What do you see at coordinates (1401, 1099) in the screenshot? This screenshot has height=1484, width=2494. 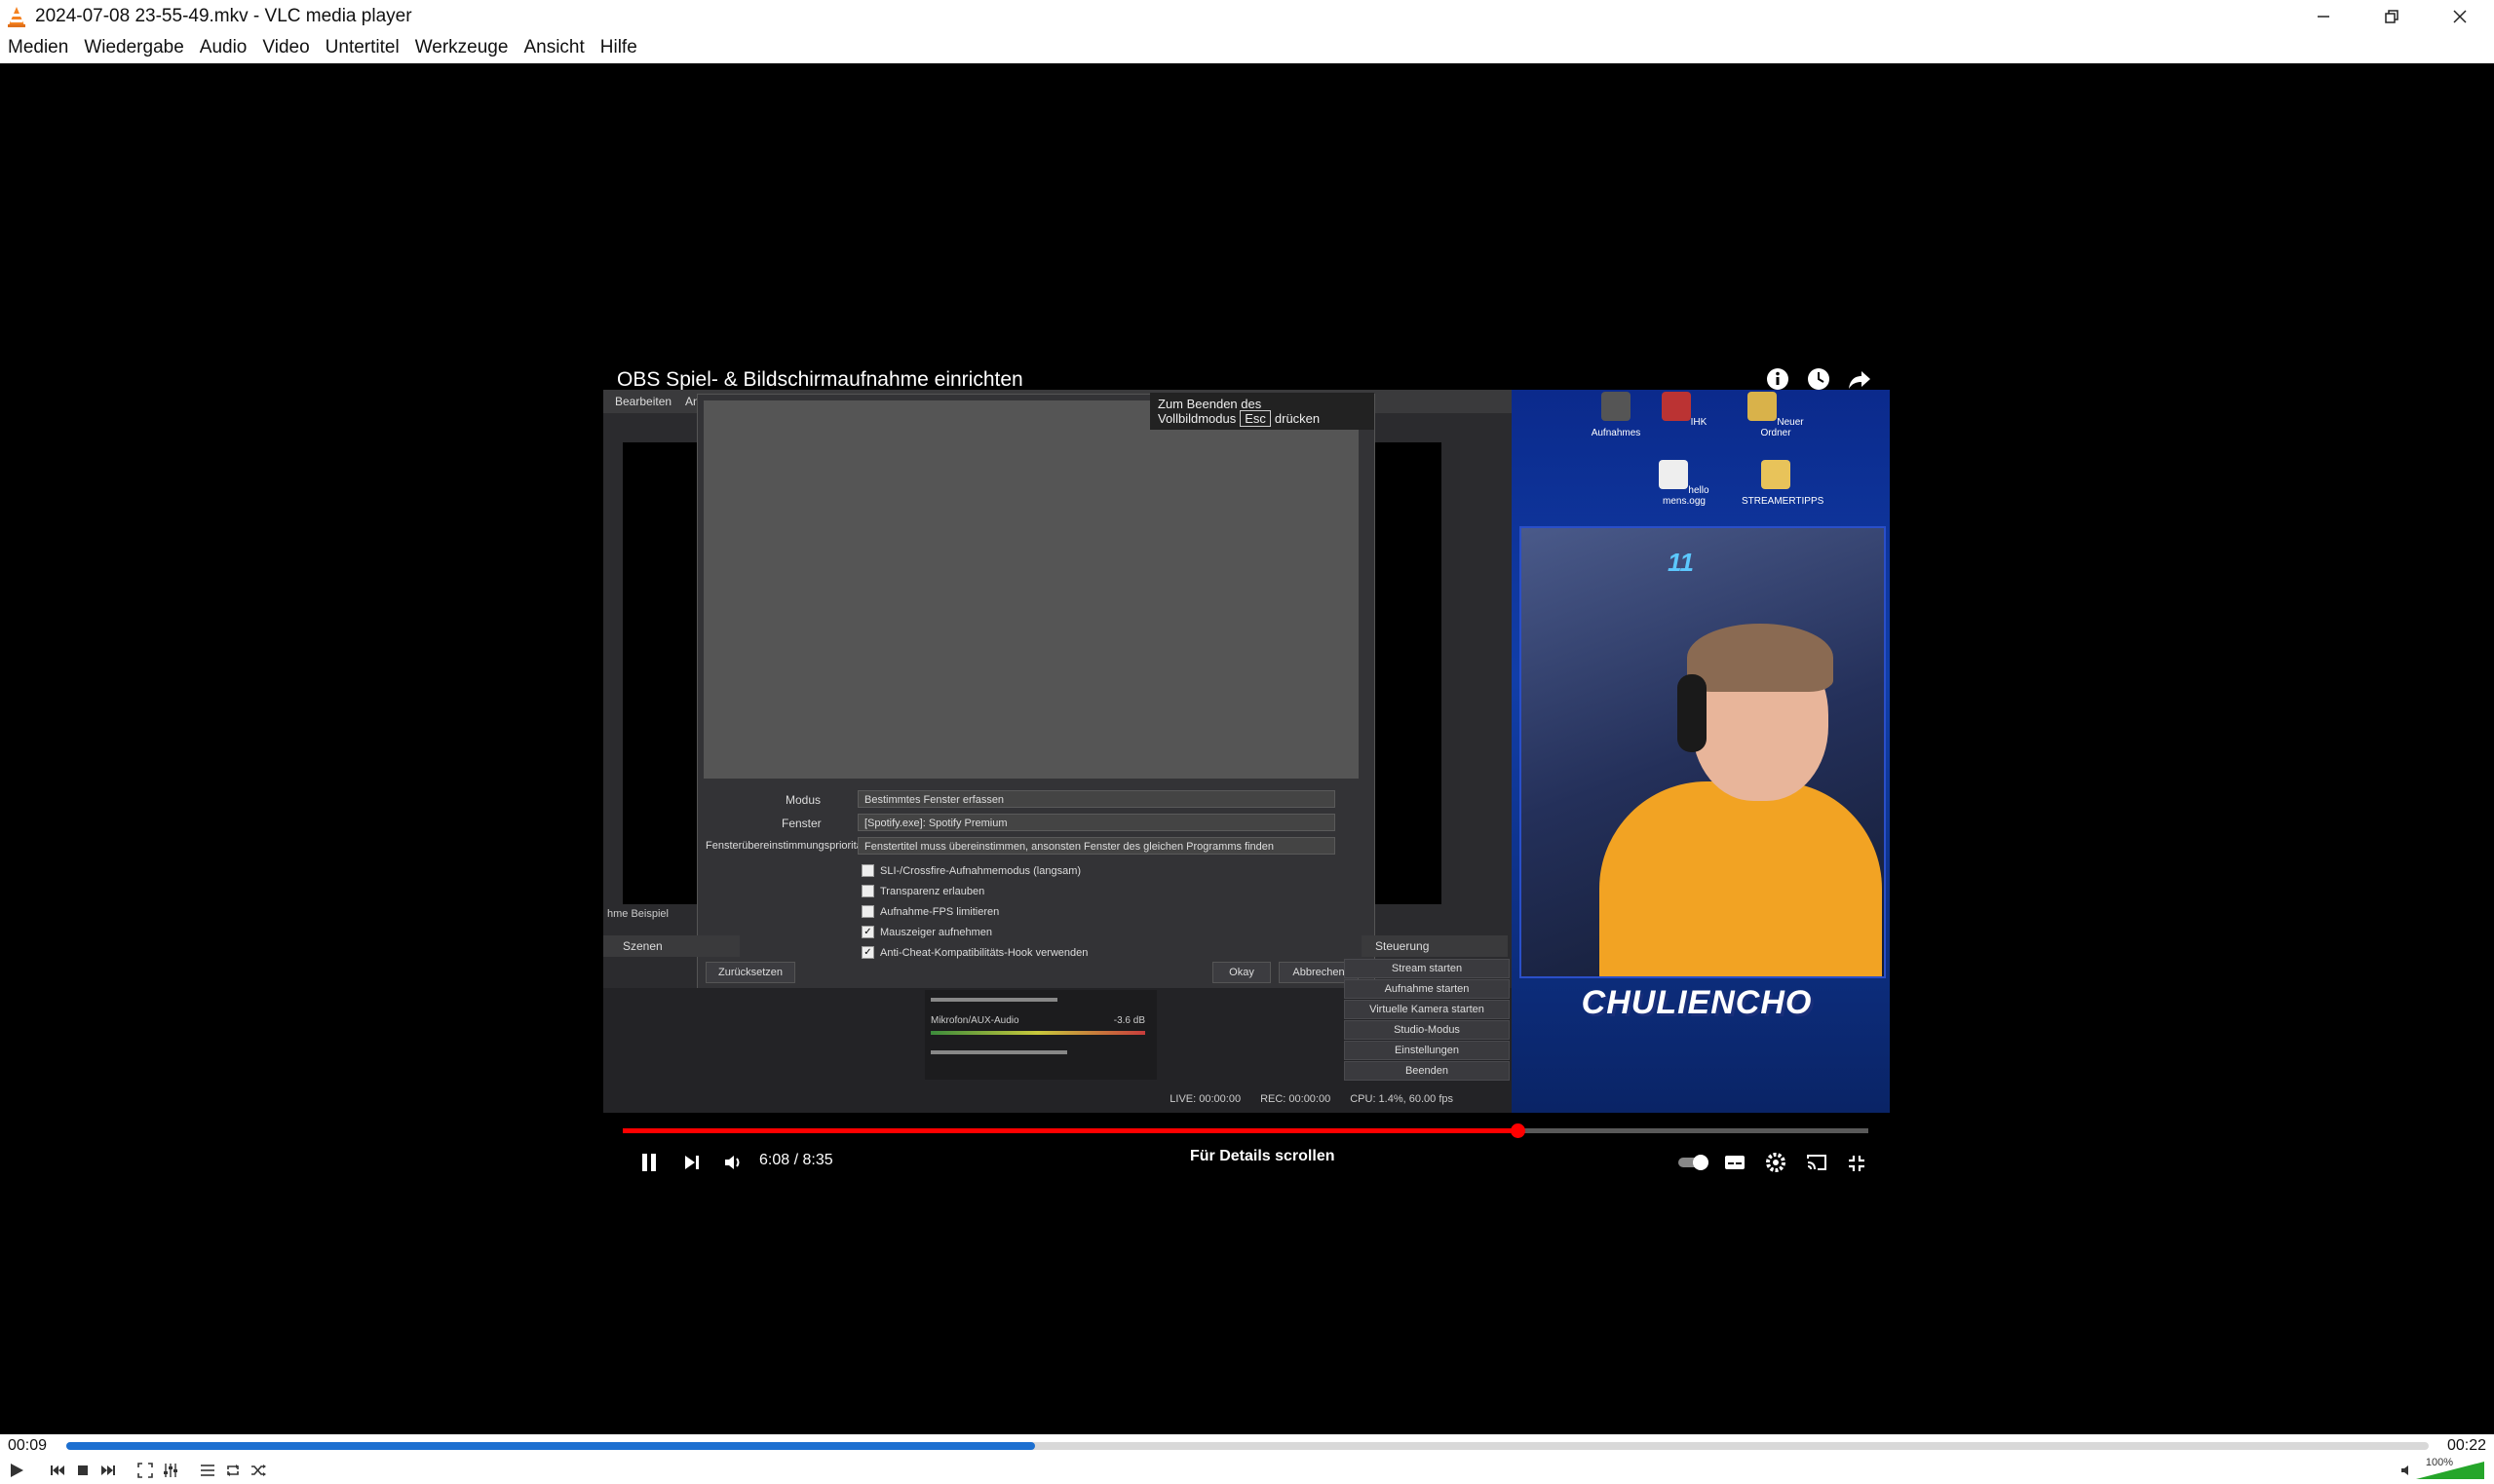 I see `status-cpu: CPU: 1.4%, 60.00 fps` at bounding box center [1401, 1099].